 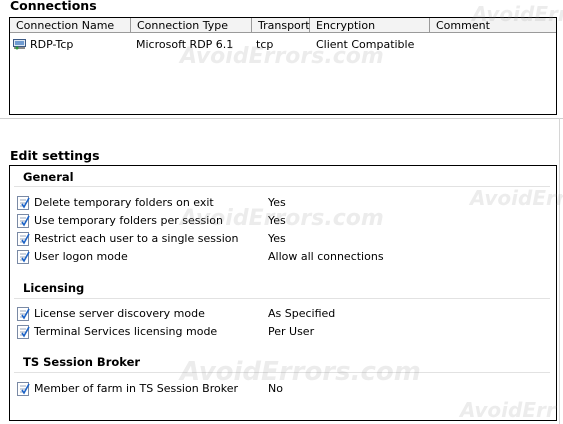 What do you see at coordinates (326, 256) in the screenshot?
I see `setting-value: Allow all connections` at bounding box center [326, 256].